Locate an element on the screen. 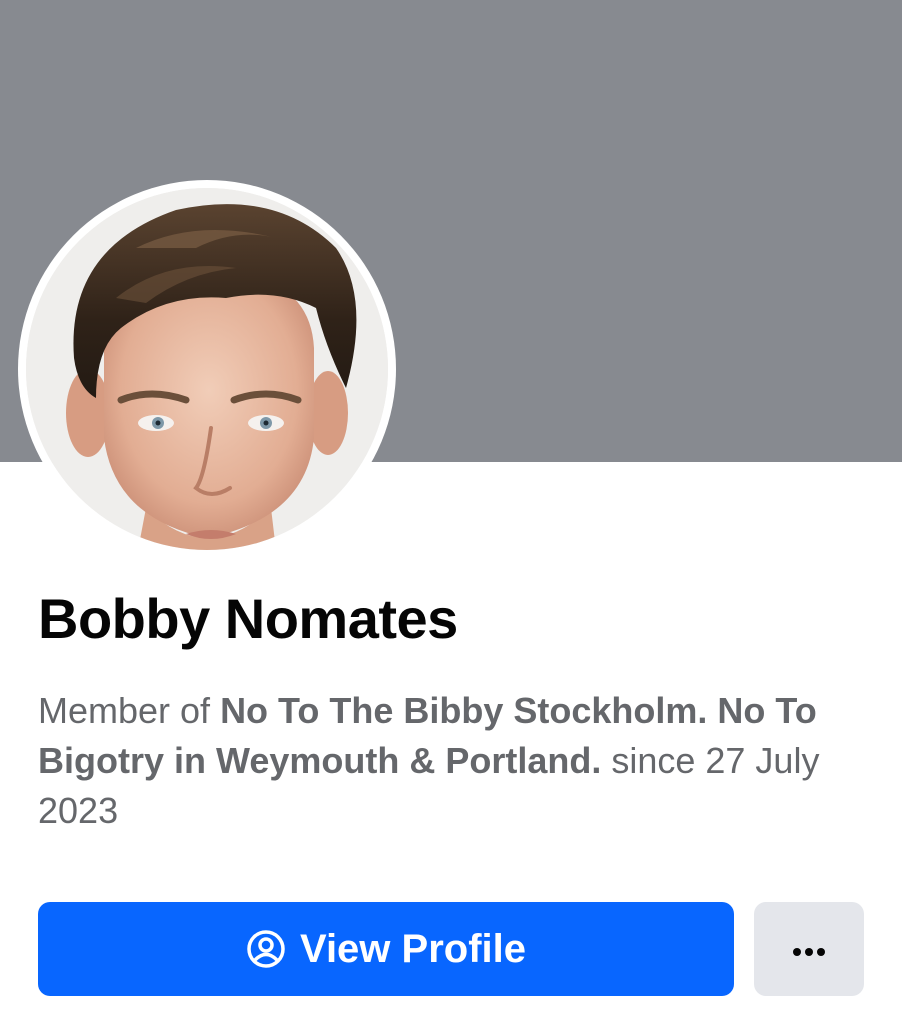 The width and height of the screenshot is (902, 1024). profile-actions: View Profile is located at coordinates (451, 949).